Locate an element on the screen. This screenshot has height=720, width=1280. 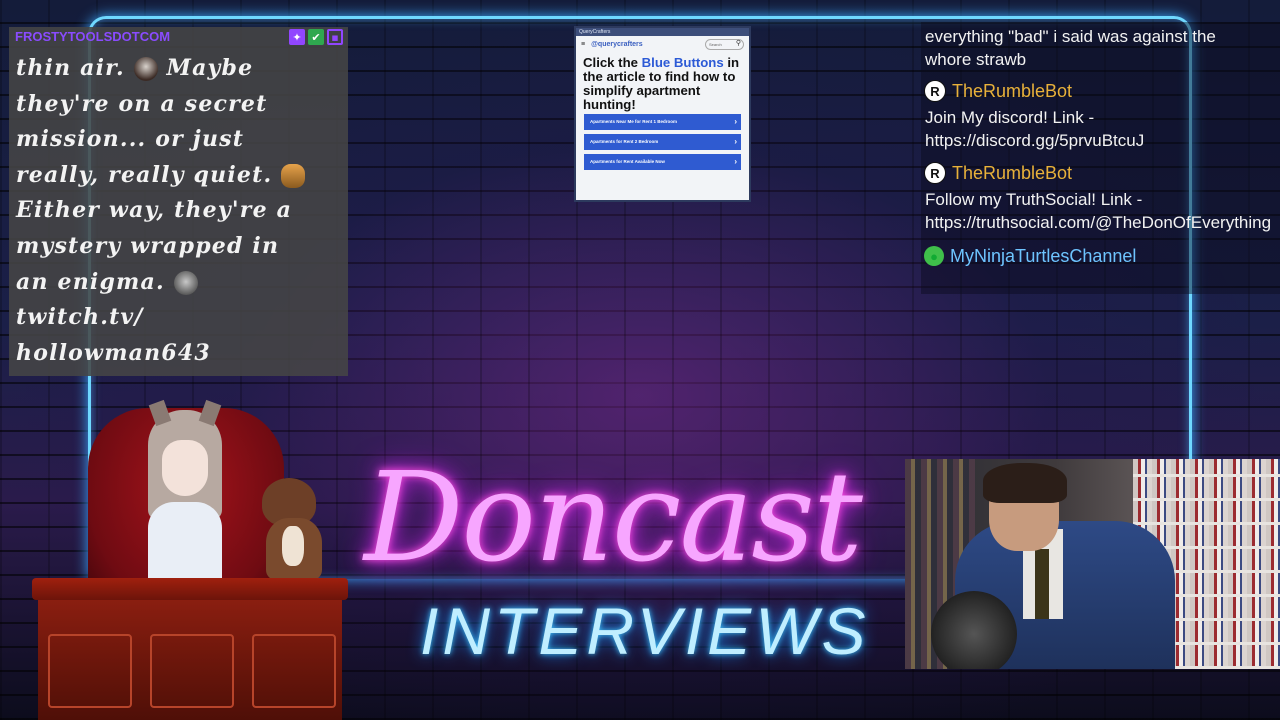
vtuber-avatar is located at coordinates (185, 495).